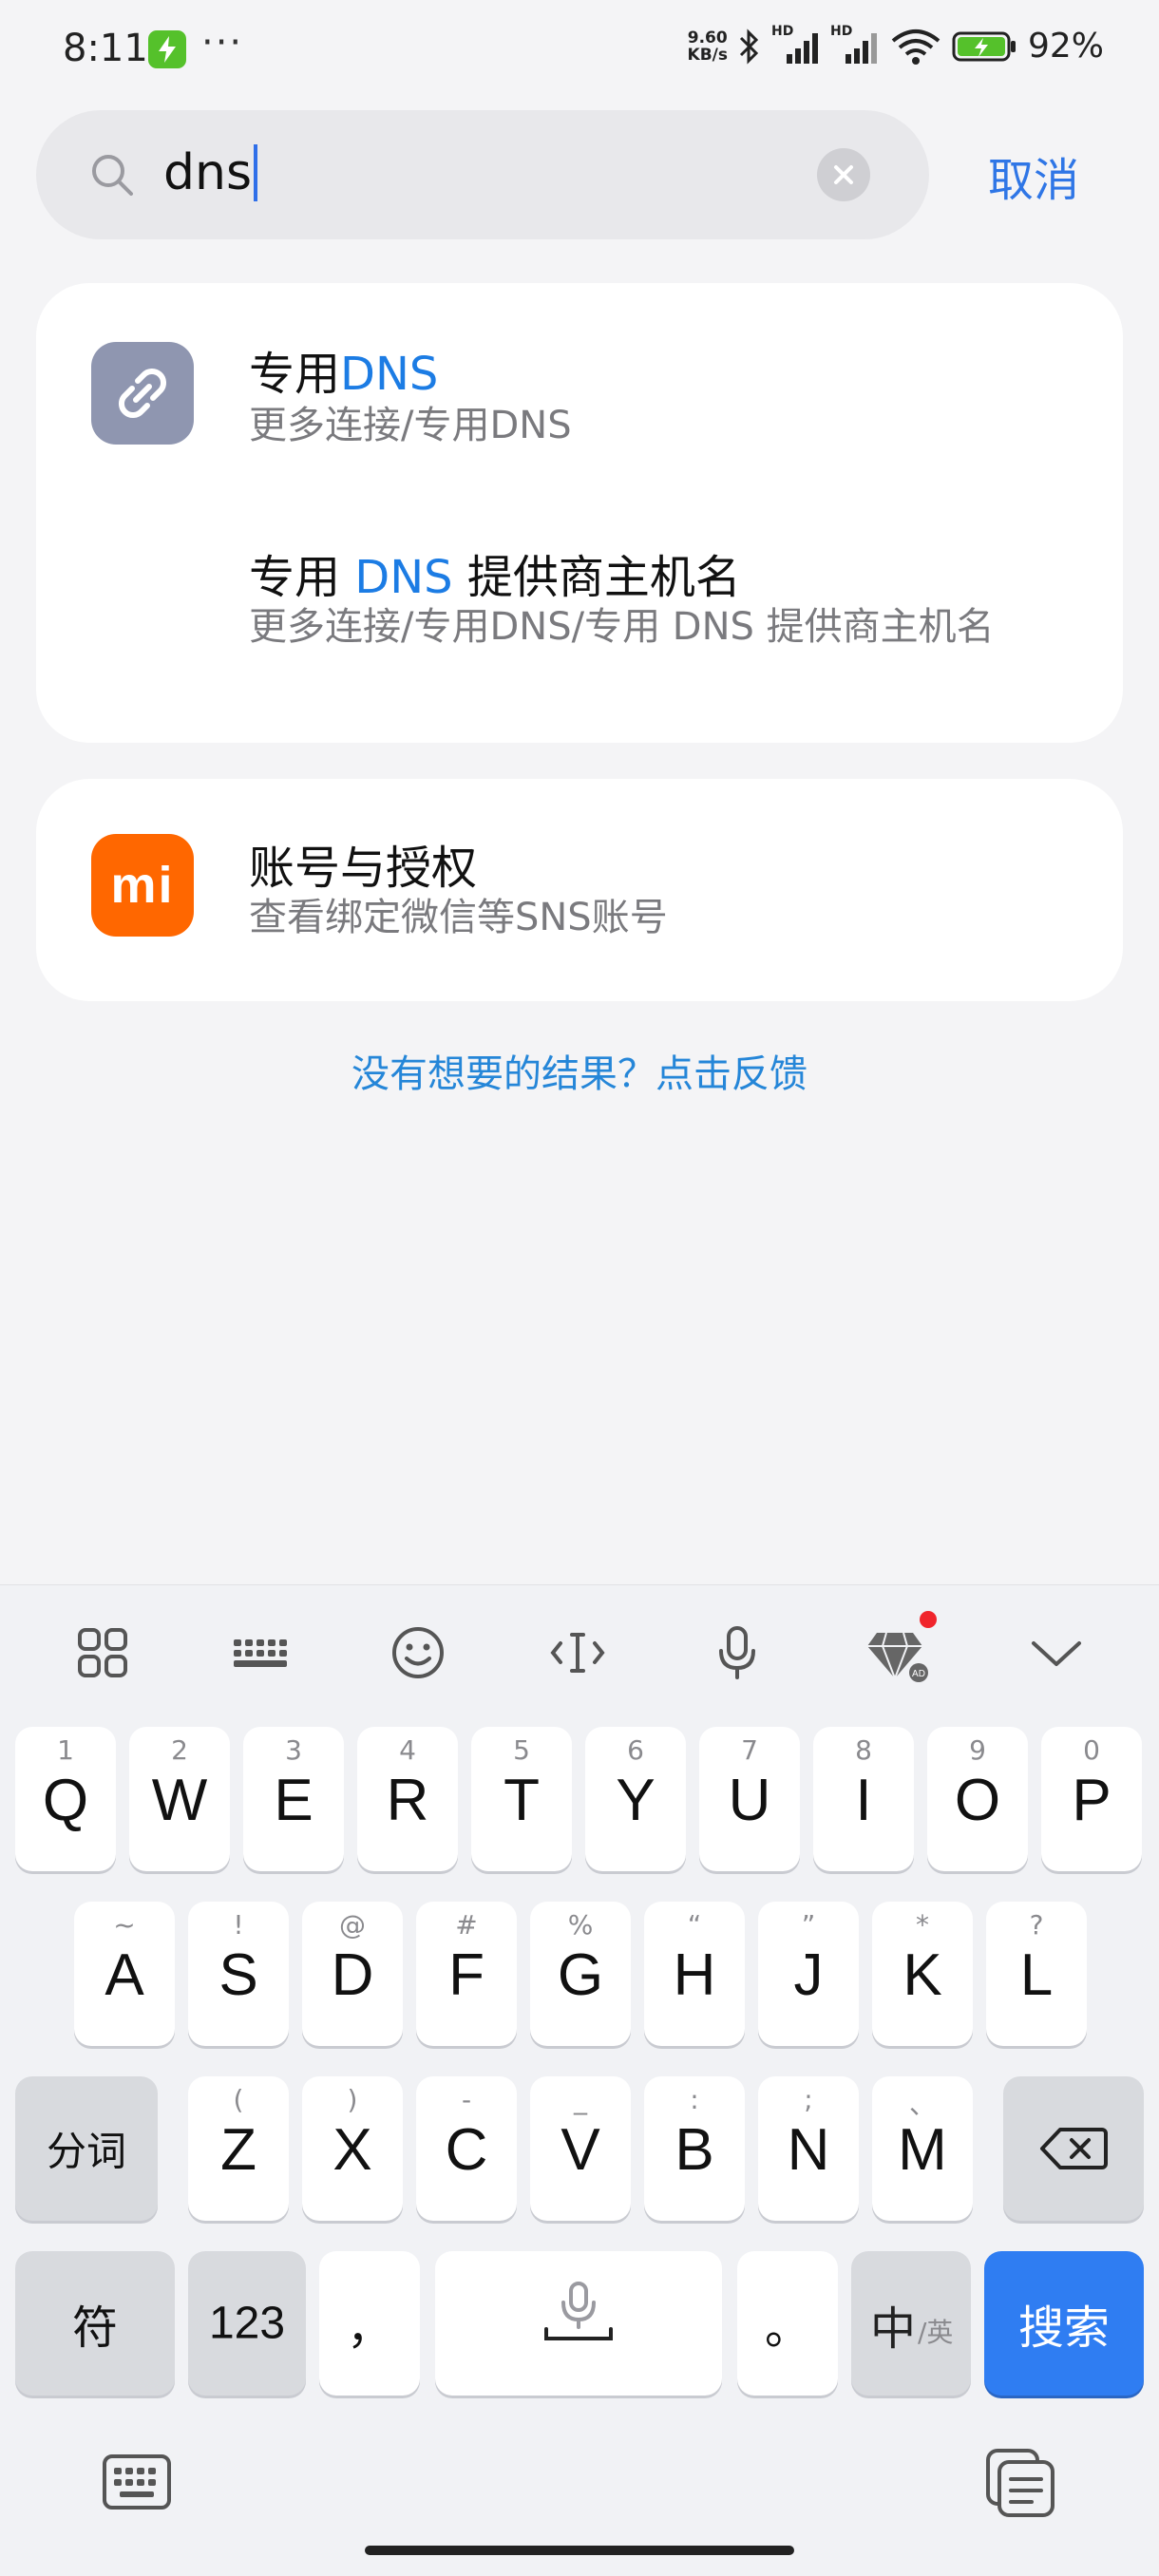 The height and width of the screenshot is (2576, 1159). What do you see at coordinates (796, 45) in the screenshot?
I see `cell-signal-1-icon: HD` at bounding box center [796, 45].